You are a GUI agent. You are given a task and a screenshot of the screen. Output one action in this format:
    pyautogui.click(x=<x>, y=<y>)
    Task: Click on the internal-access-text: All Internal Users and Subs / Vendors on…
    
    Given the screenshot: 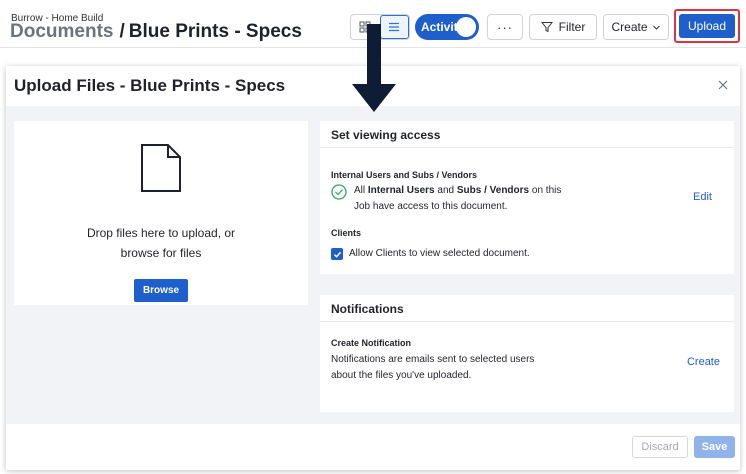 What is the action you would take?
    pyautogui.click(x=457, y=199)
    